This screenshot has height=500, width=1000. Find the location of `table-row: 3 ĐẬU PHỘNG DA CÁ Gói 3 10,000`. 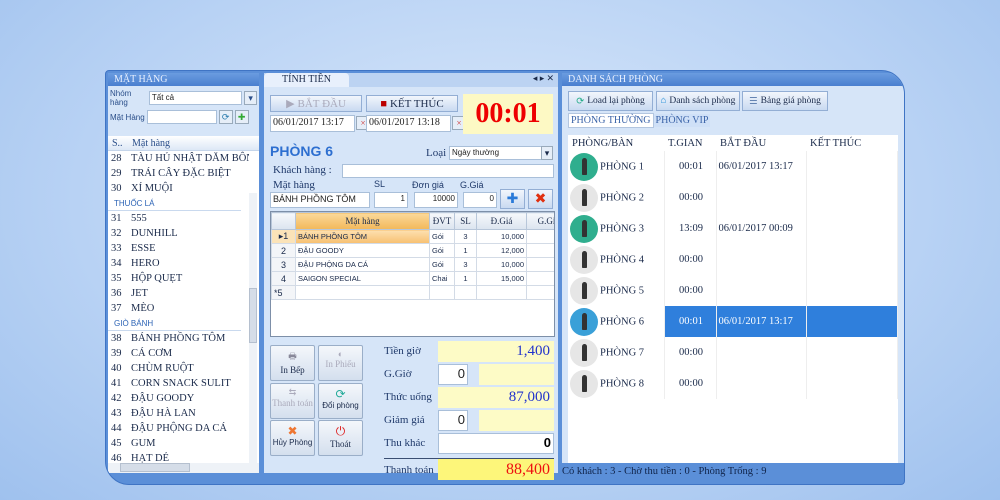

table-row: 3 ĐẬU PHỘNG DA CÁ Gói 3 10,000 is located at coordinates (412, 264).